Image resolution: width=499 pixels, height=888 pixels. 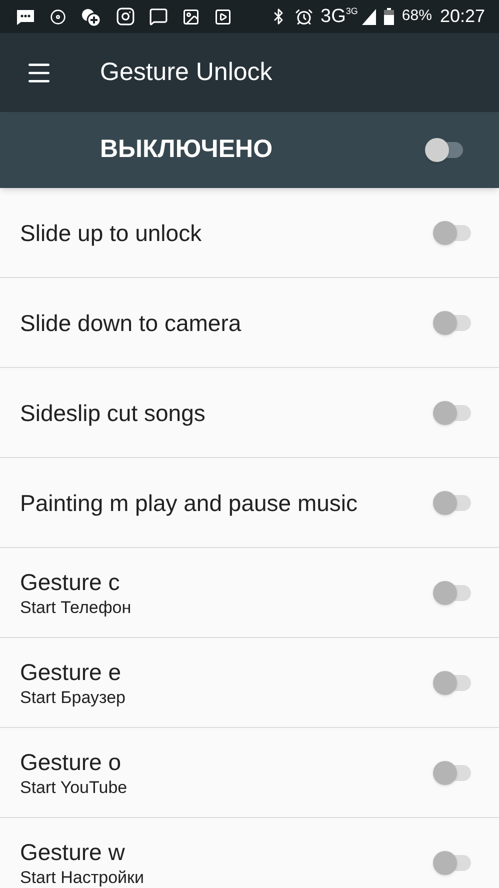 I want to click on image-icon, so click(x=191, y=17).